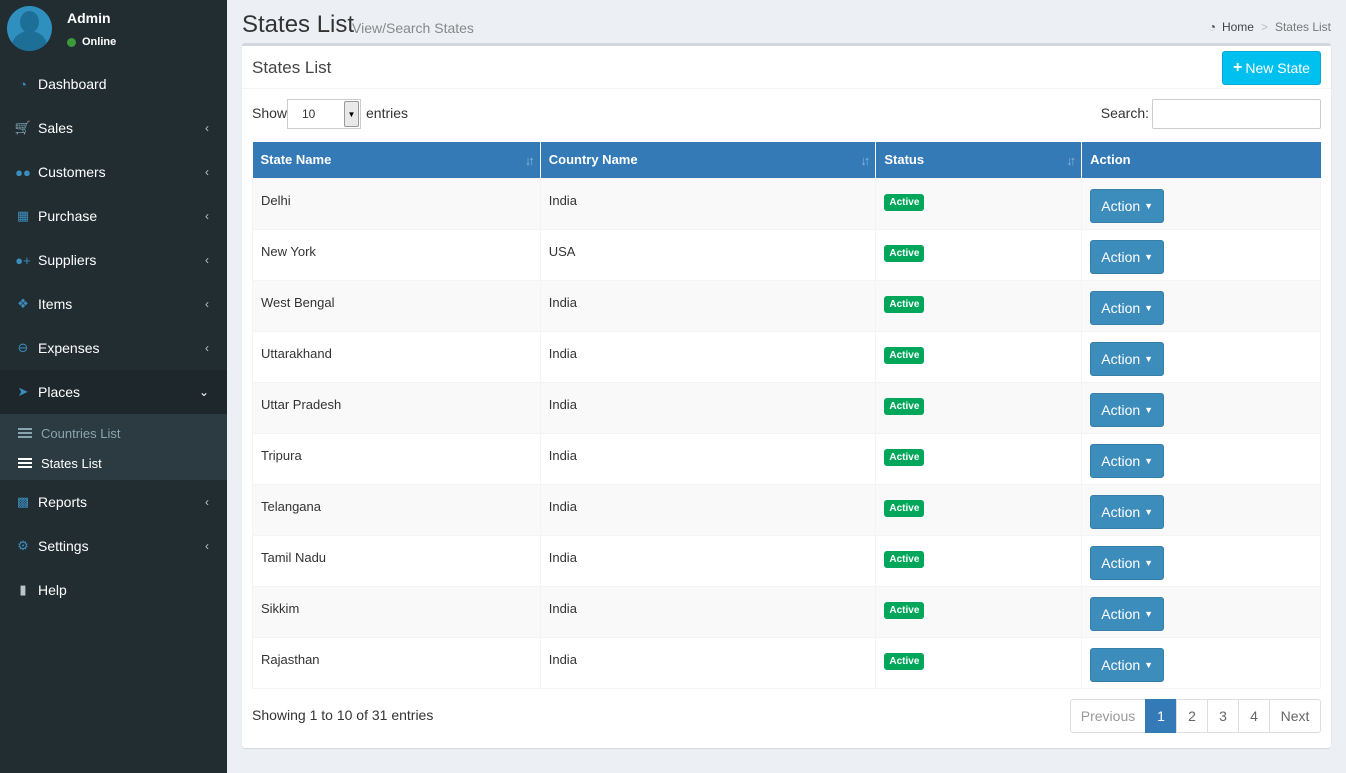  Describe the element at coordinates (396, 509) in the screenshot. I see `state-name-cell: Telangana` at that location.